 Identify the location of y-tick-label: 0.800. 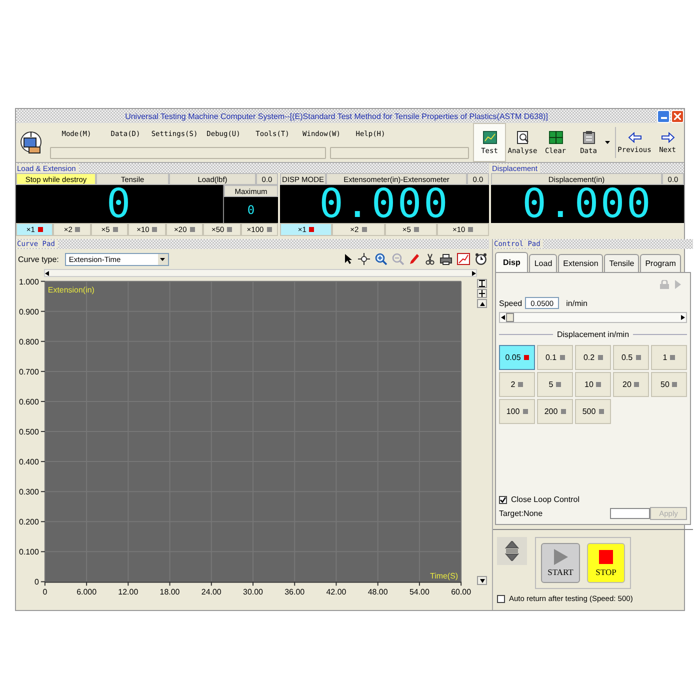
(29, 341).